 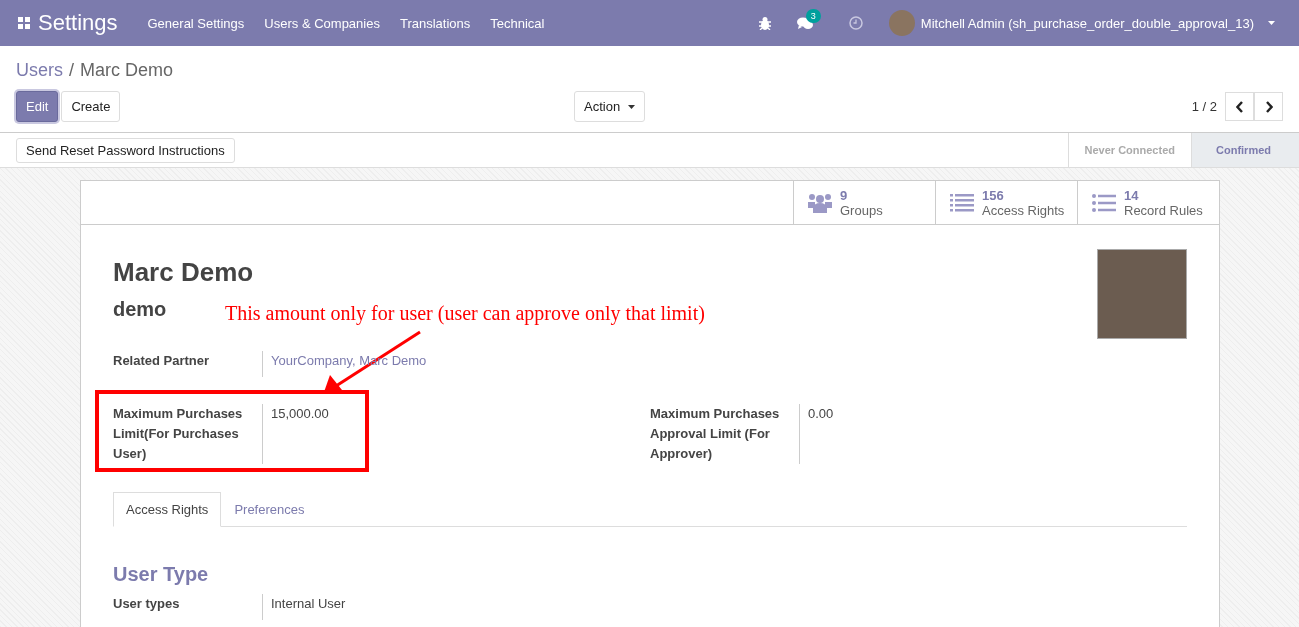 I want to click on chevron-right-icon, so click(x=1268, y=106).